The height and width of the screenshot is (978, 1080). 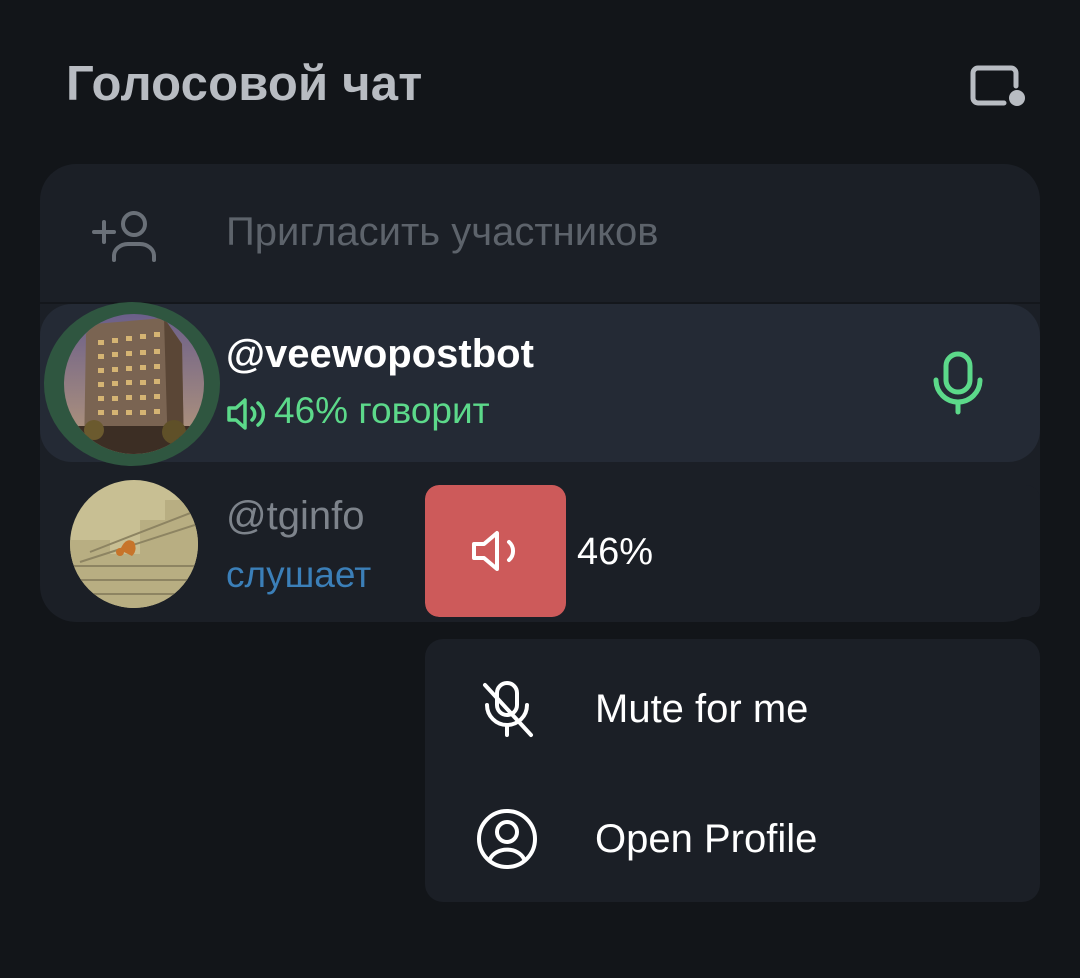 What do you see at coordinates (507, 839) in the screenshot?
I see `profile-icon` at bounding box center [507, 839].